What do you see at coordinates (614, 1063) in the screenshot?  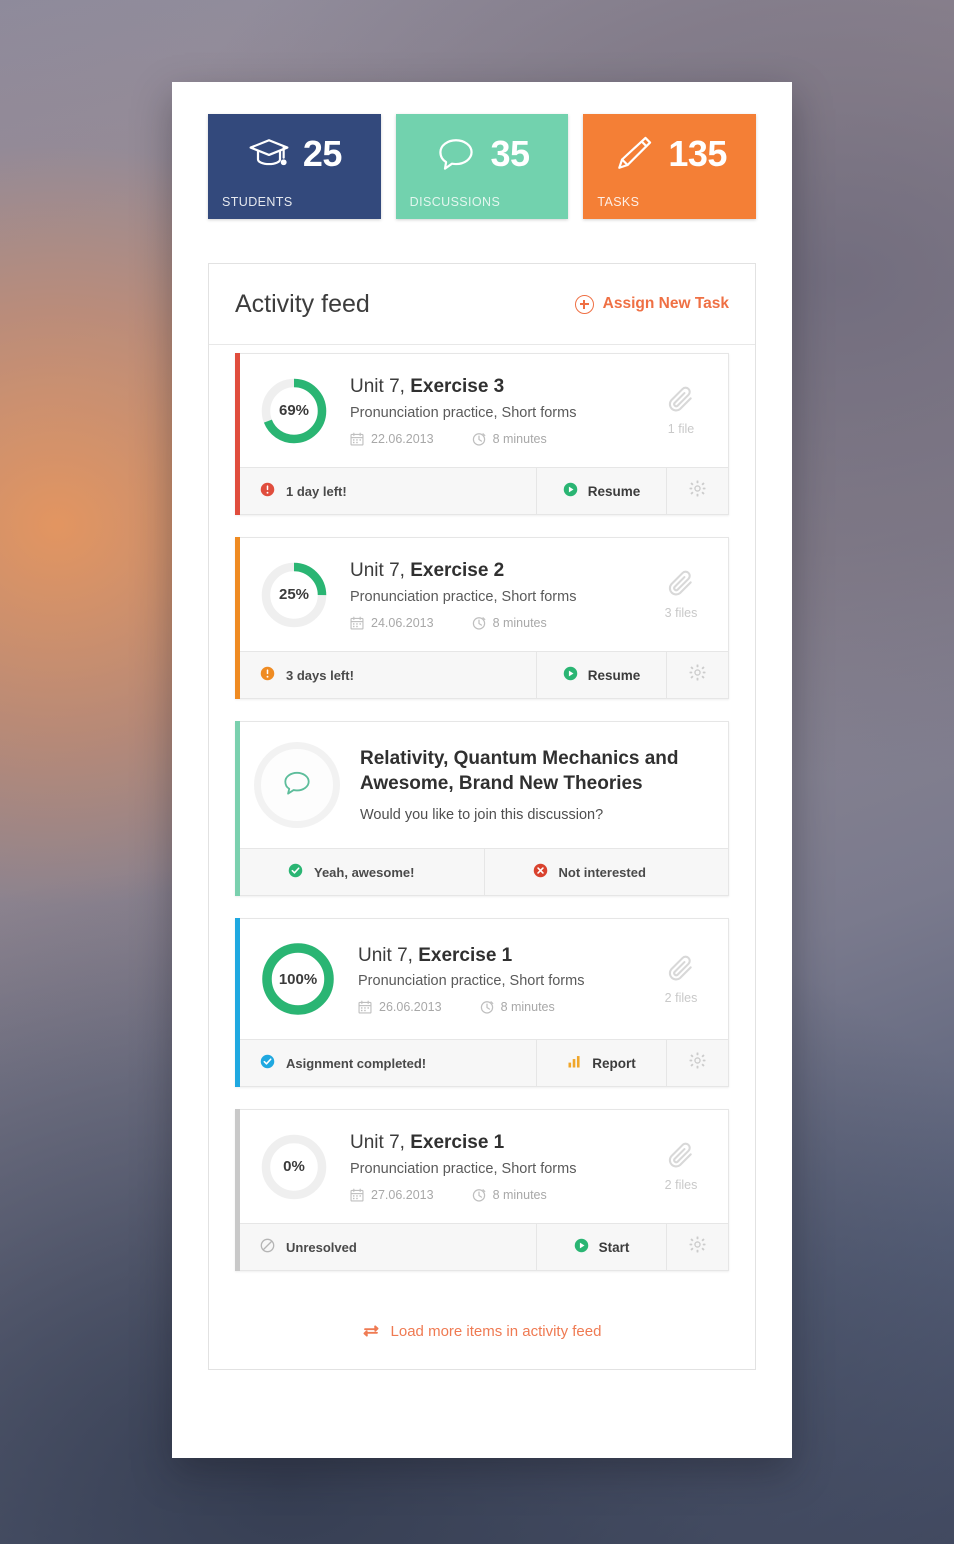 I see `card-action-label: Report` at bounding box center [614, 1063].